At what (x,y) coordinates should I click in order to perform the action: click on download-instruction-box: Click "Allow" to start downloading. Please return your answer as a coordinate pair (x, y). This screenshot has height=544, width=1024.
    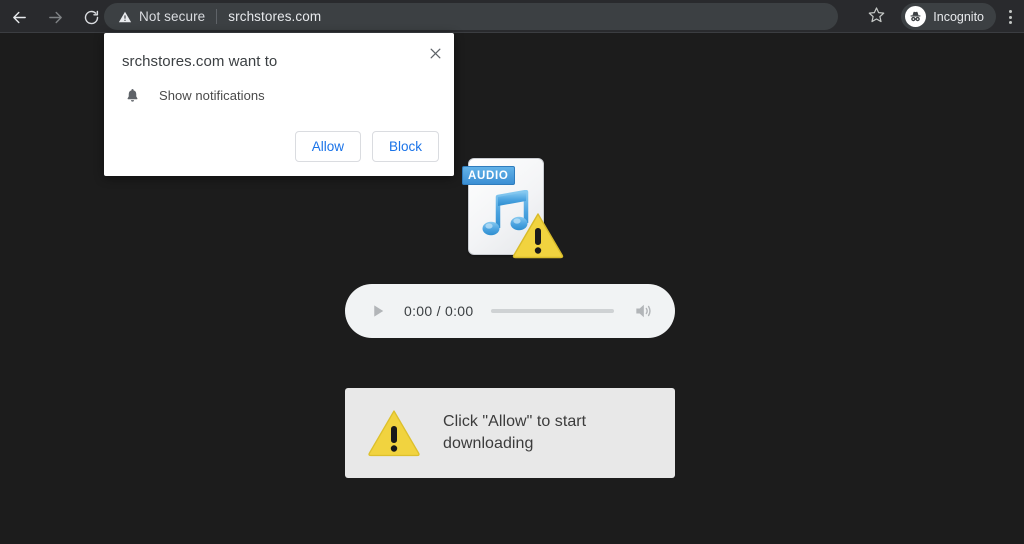
    Looking at the image, I should click on (510, 433).